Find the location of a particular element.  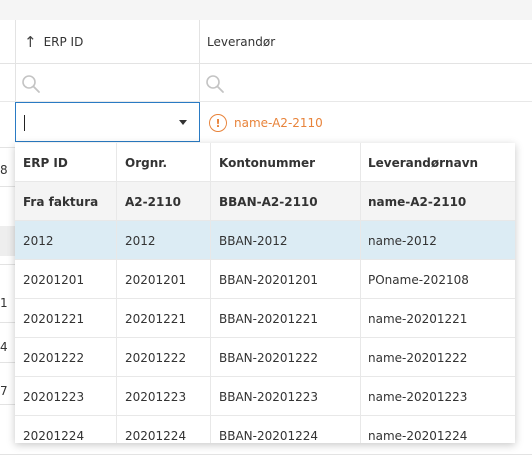

dropdown-header-leverandornavn: Leverandørnavn is located at coordinates (423, 162).